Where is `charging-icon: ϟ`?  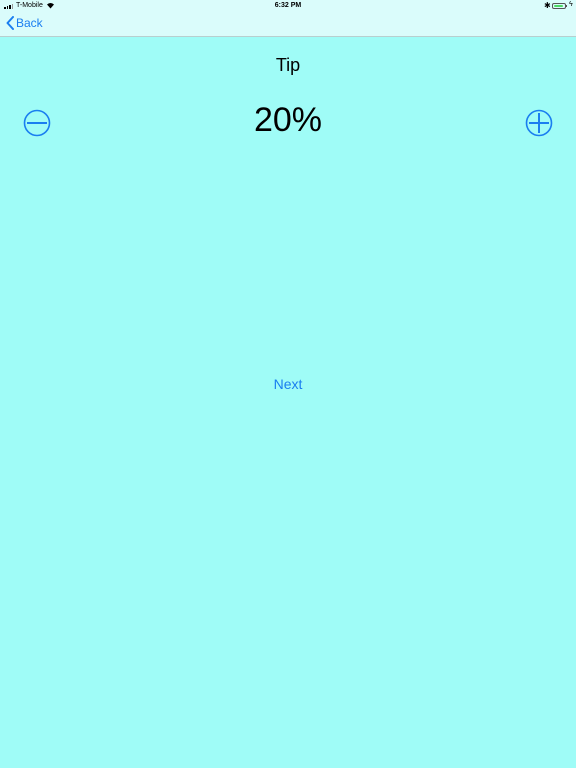
charging-icon: ϟ is located at coordinates (571, 4).